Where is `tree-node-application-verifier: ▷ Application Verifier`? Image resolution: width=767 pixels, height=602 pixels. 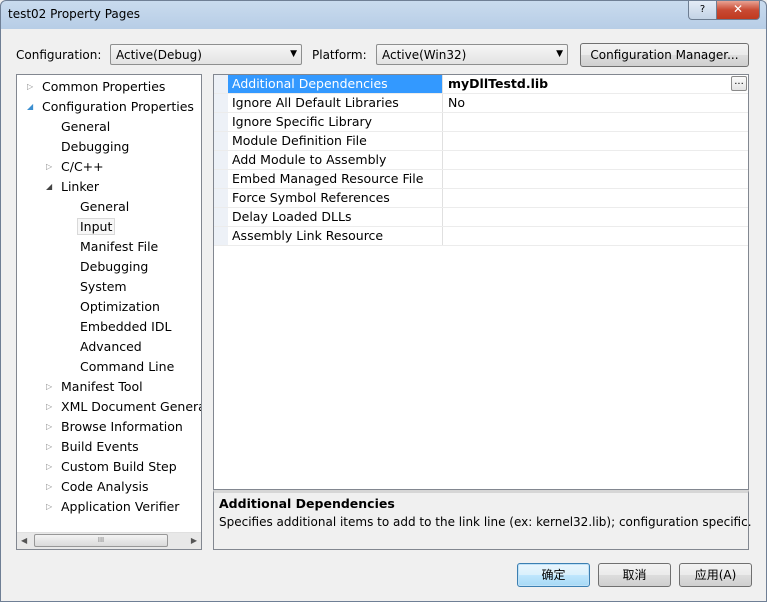 tree-node-application-verifier: ▷ Application Verifier is located at coordinates (112, 507).